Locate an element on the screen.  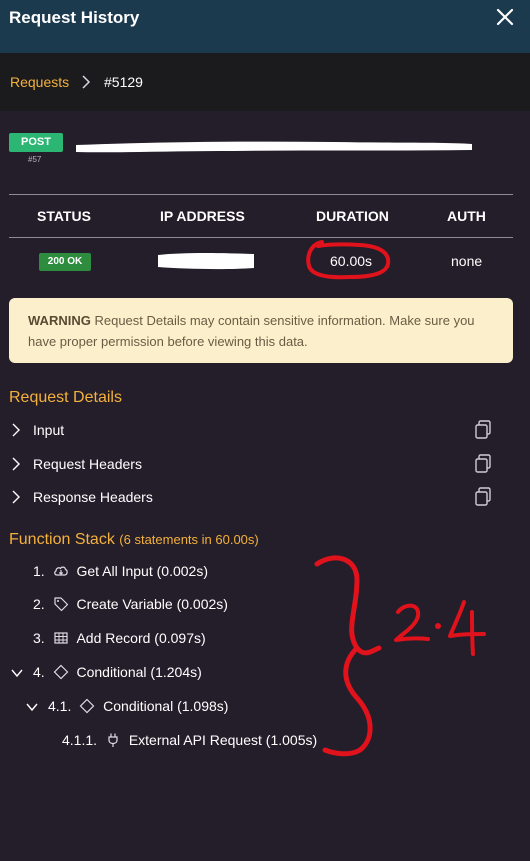
tag-icon is located at coordinates (60, 604).